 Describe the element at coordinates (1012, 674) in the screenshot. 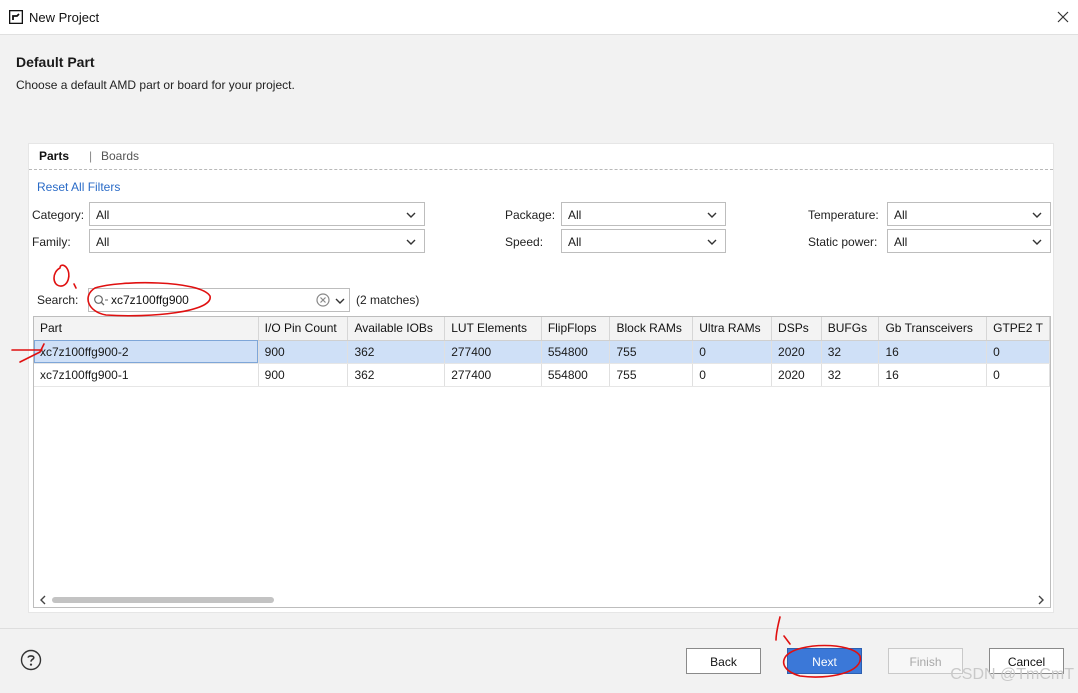

I see `watermark: CSDN @TmCmT` at that location.